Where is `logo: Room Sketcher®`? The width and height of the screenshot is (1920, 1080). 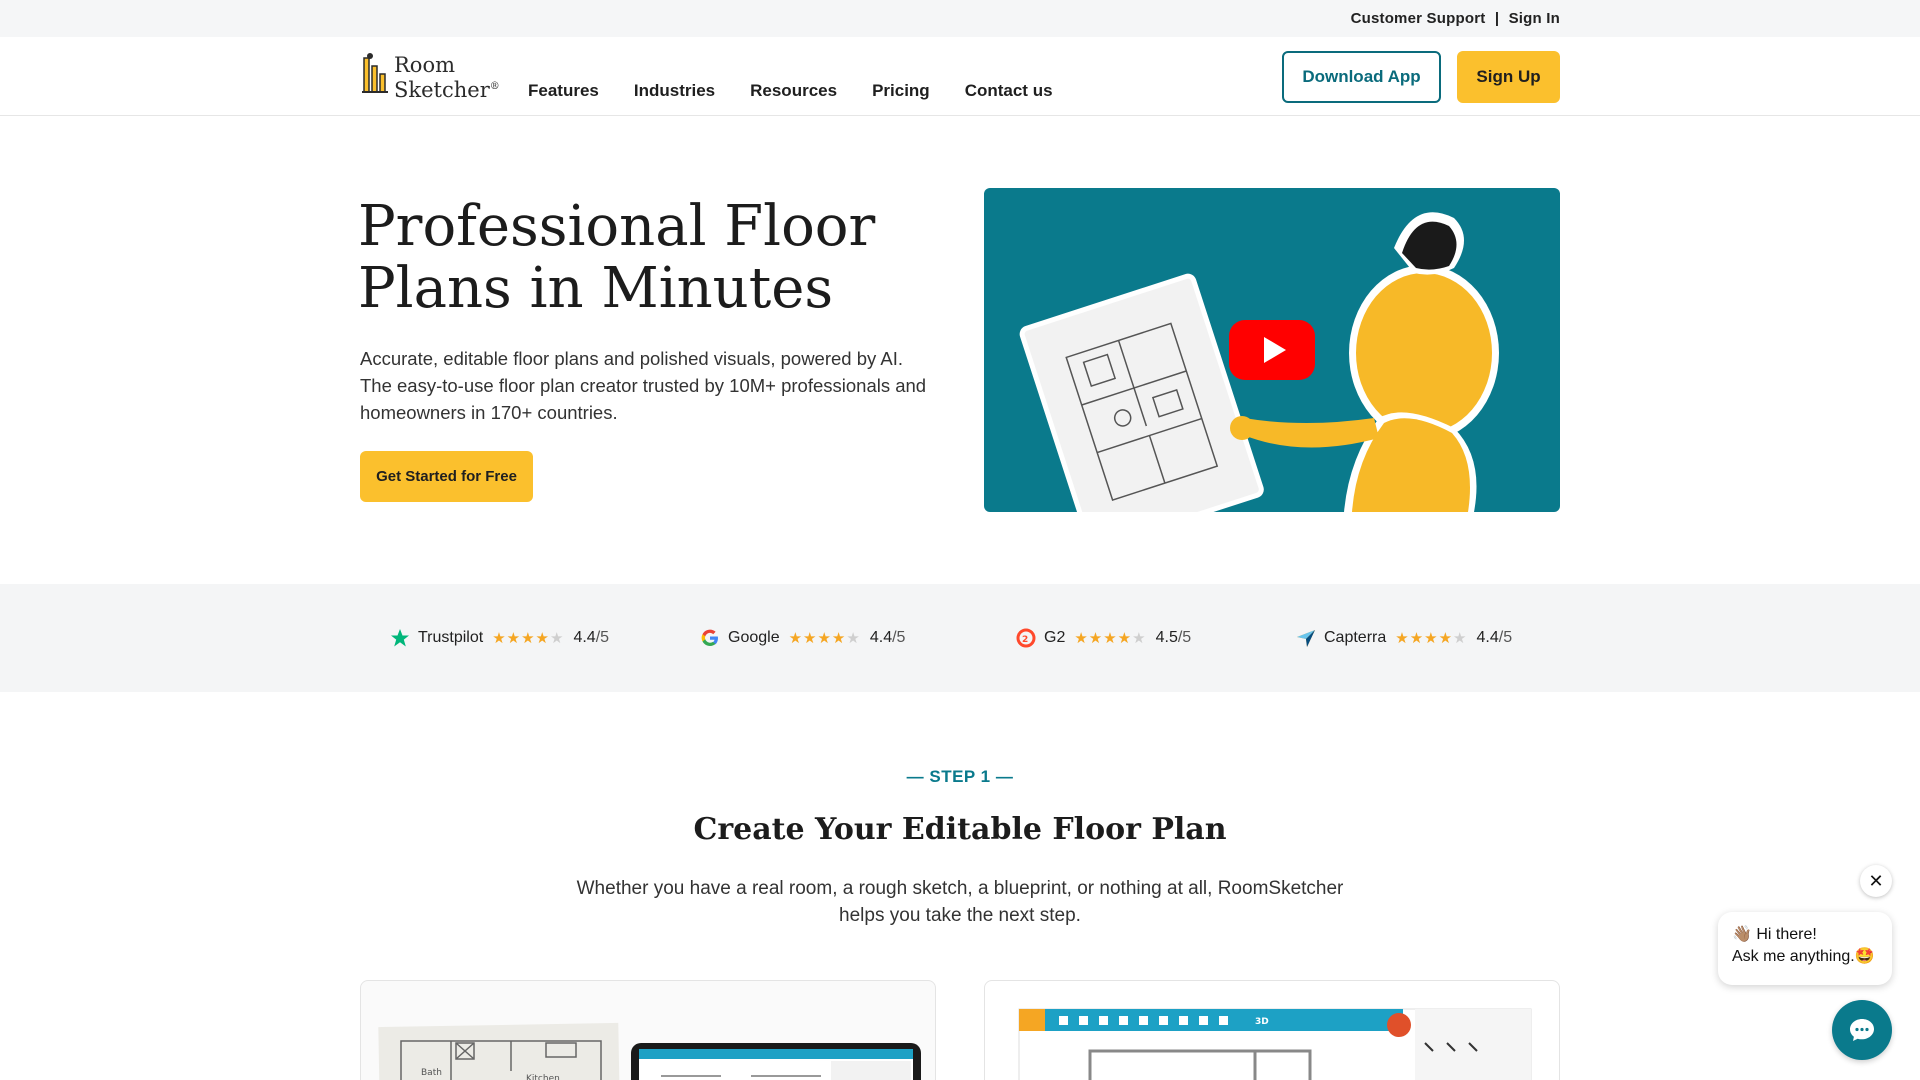 logo: Room Sketcher® is located at coordinates (430, 76).